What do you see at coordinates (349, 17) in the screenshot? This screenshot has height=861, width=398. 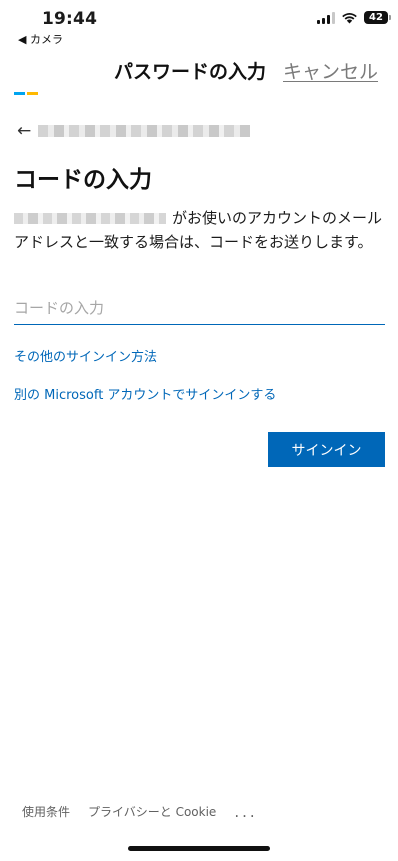 I see `wifi-icon` at bounding box center [349, 17].